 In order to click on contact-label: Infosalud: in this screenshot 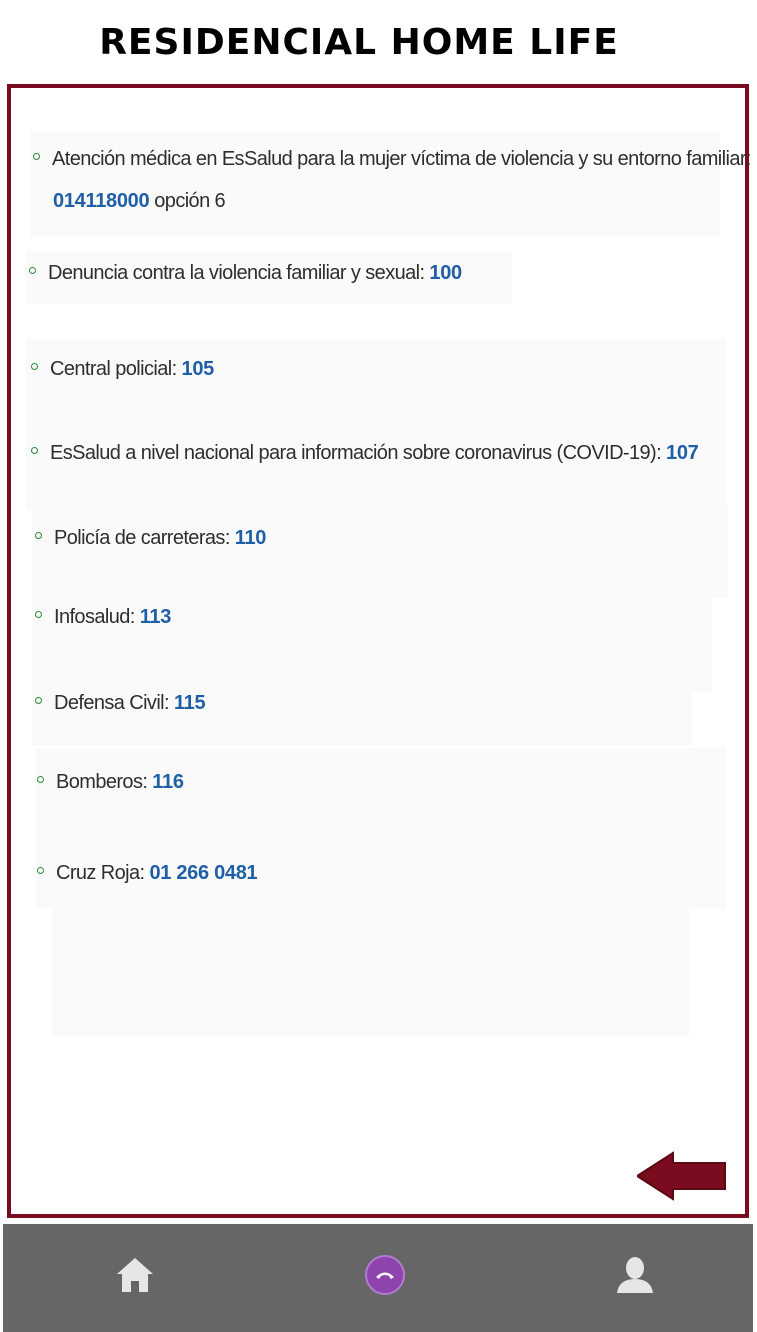, I will do `click(97, 617)`.